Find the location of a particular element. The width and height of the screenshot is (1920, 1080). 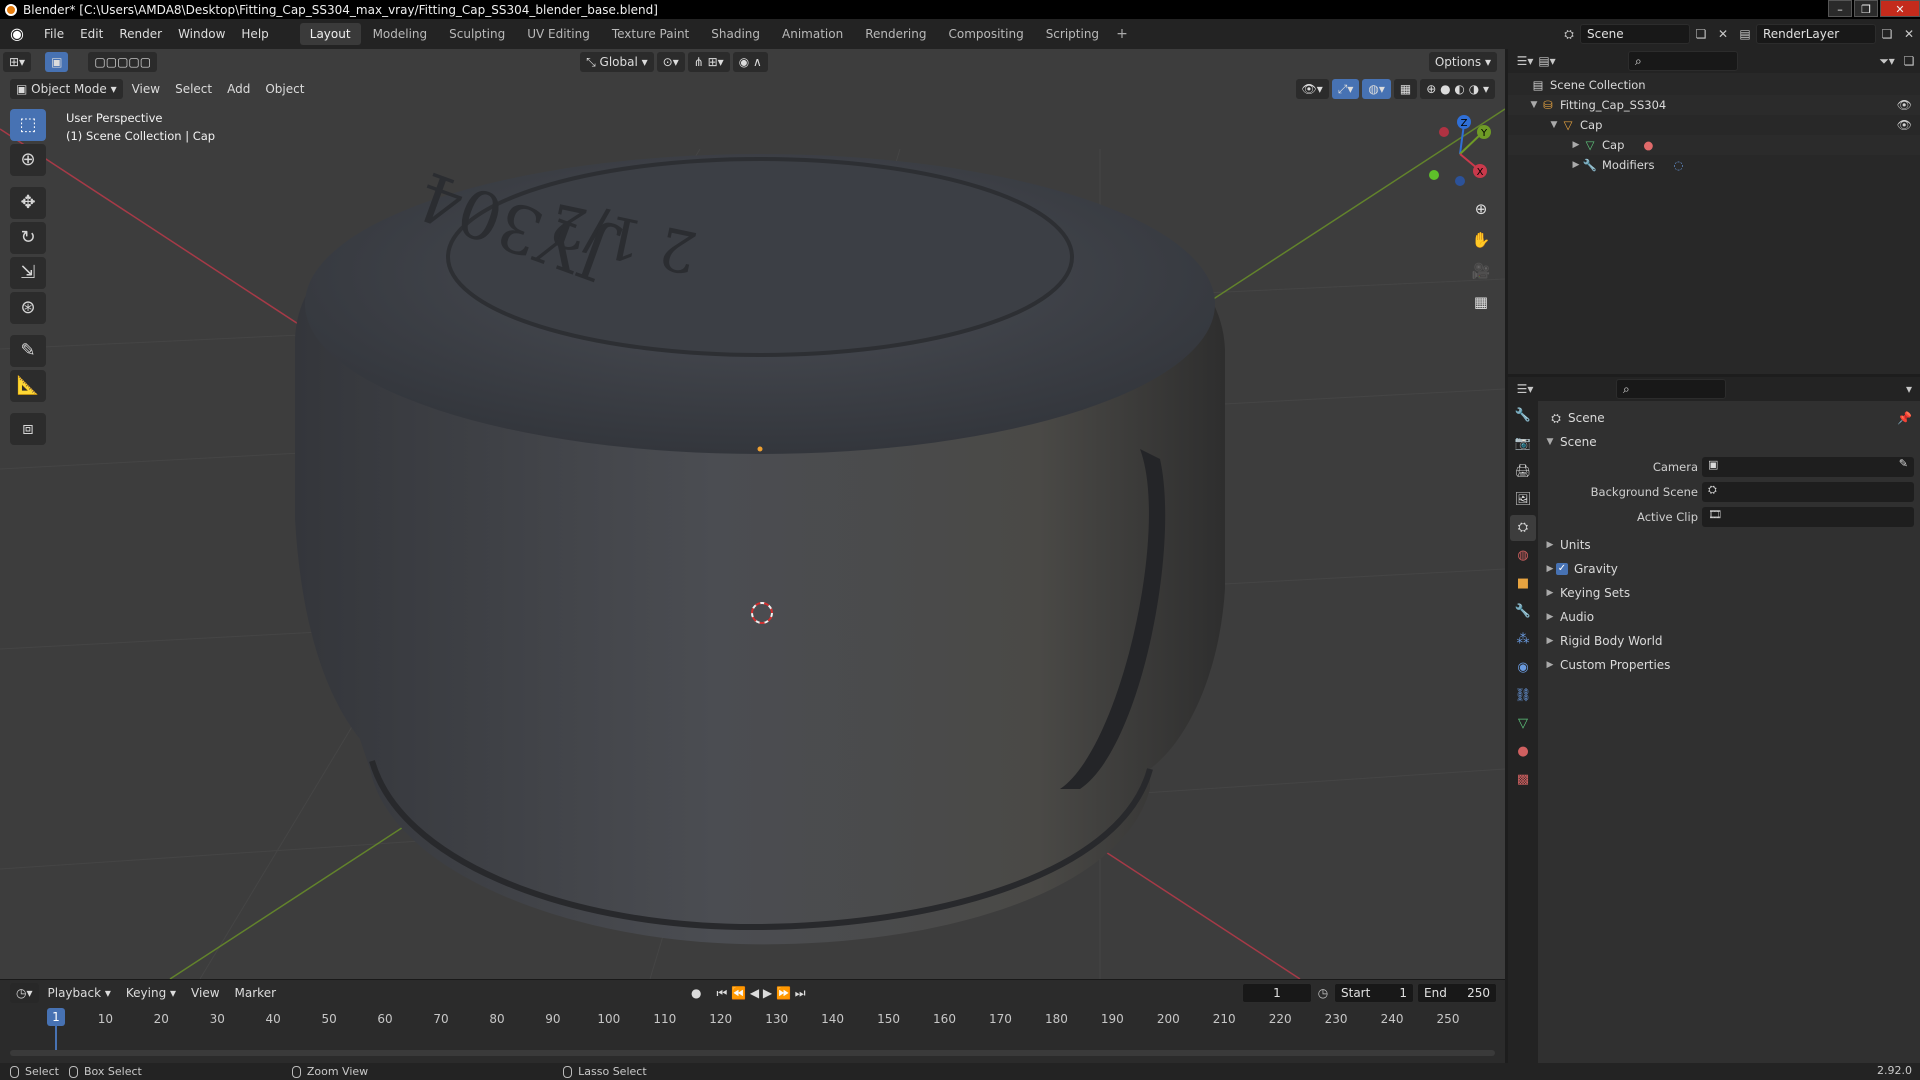

menu-add: Add is located at coordinates (238, 89).